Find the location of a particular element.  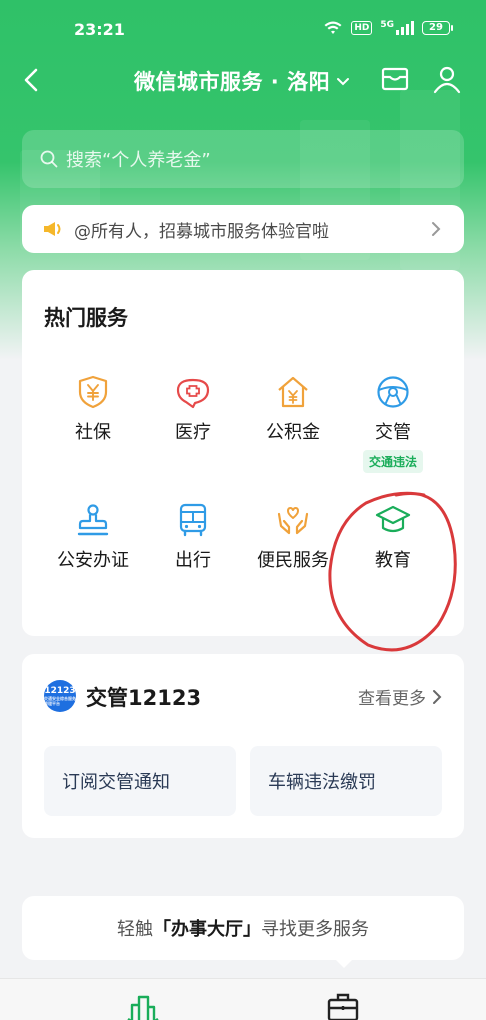

traffic-card-title: 交管12123 is located at coordinates (144, 698).